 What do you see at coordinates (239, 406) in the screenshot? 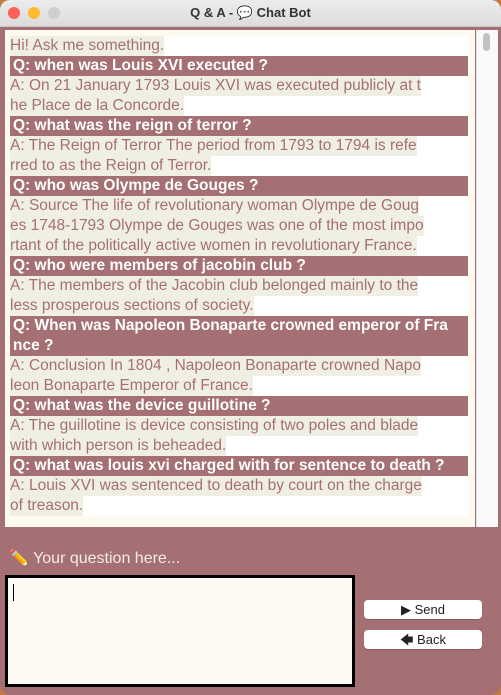
I see `question-line: Q: what was the device guillotine ?` at bounding box center [239, 406].